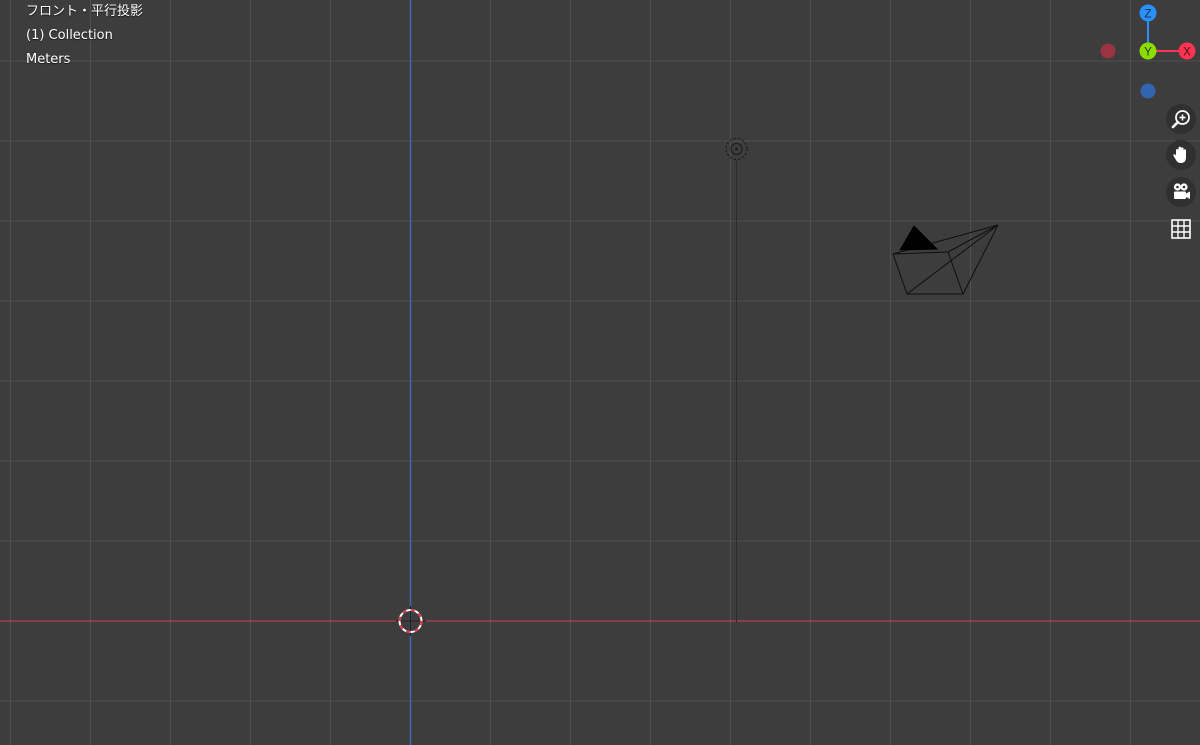  I want to click on gizmo-neg-x-handle, so click(1108, 51).